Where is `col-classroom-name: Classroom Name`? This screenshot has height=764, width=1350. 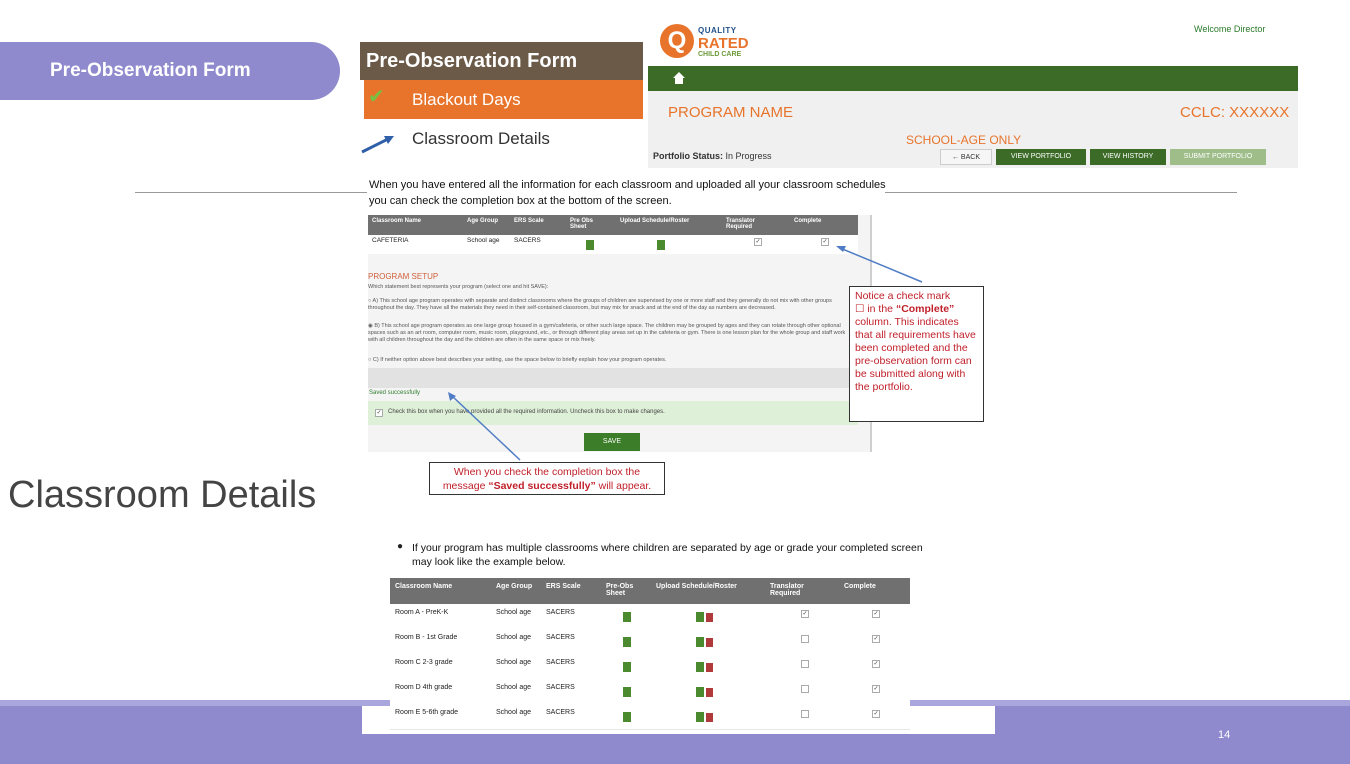
col-classroom-name: Classroom Name is located at coordinates (424, 586).